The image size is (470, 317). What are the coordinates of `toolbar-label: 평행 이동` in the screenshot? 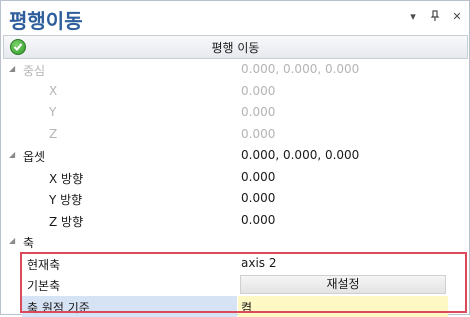 It's located at (235, 47).